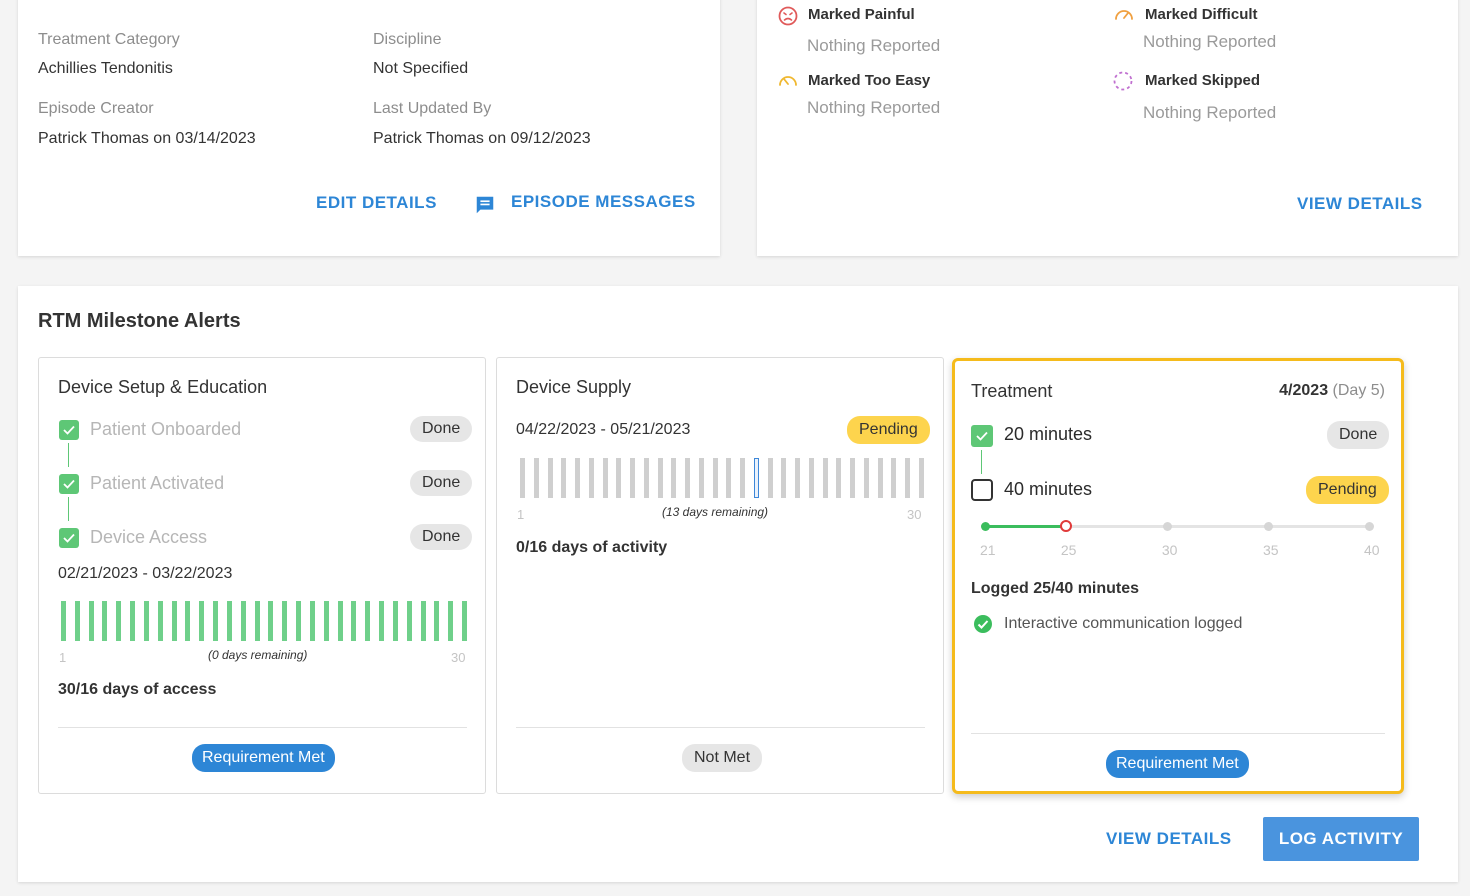 The width and height of the screenshot is (1470, 896). Describe the element at coordinates (147, 138) in the screenshot. I see `episode-creator-value: Patrick Thomas on 03/14/2023` at that location.